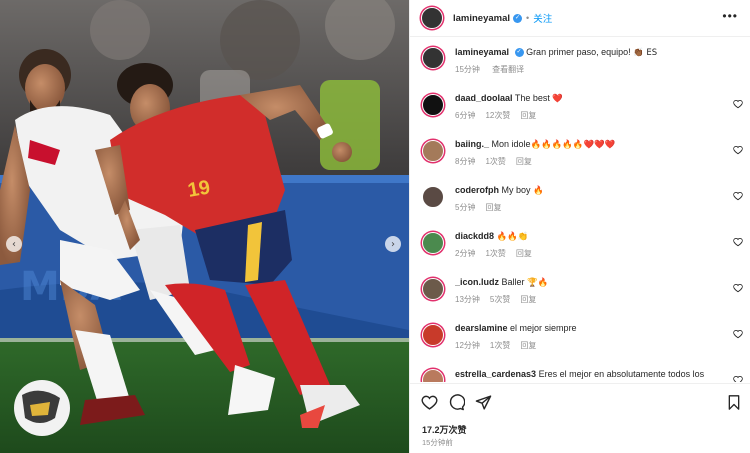  Describe the element at coordinates (474, 236) in the screenshot. I see `comment-username: diackdd8` at that location.